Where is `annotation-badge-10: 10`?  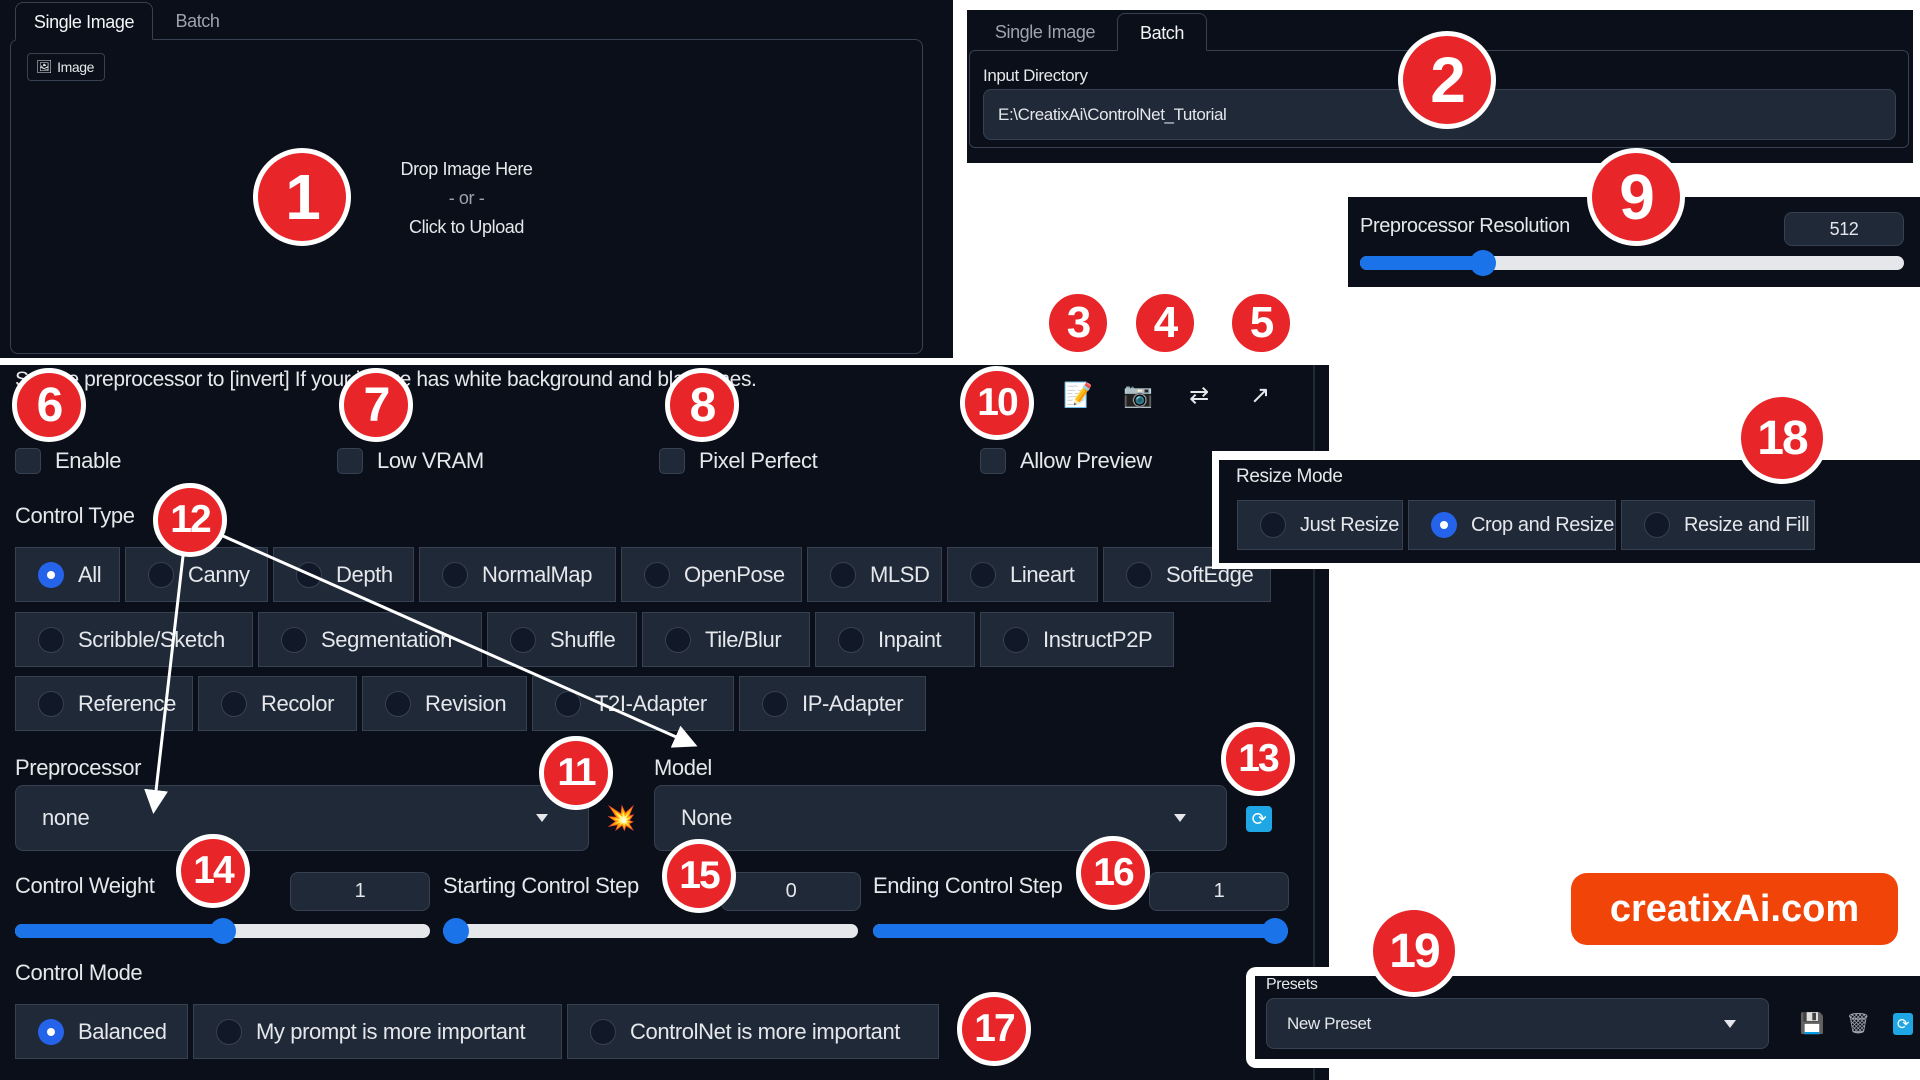
annotation-badge-10: 10 is located at coordinates (997, 403).